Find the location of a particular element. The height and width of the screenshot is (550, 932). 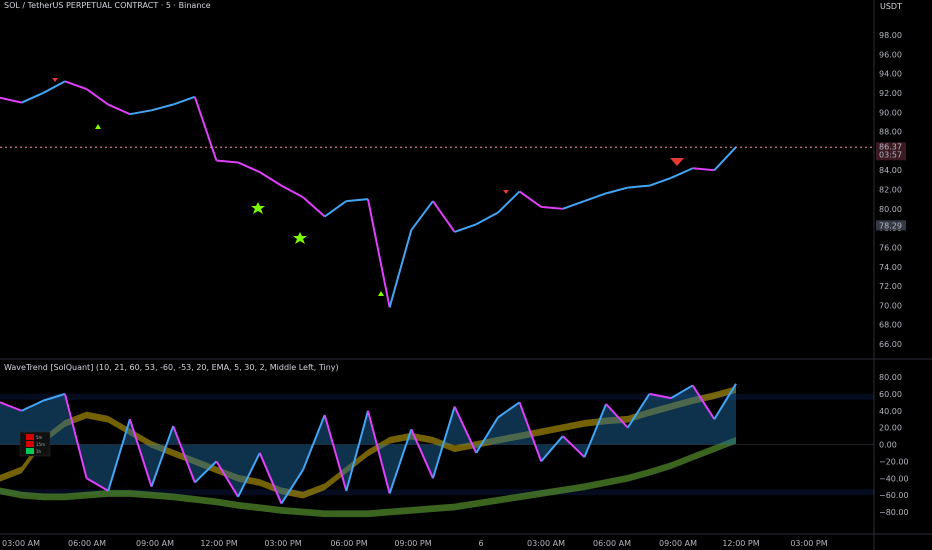

osc-tick-label: −80.00 is located at coordinates (894, 512).